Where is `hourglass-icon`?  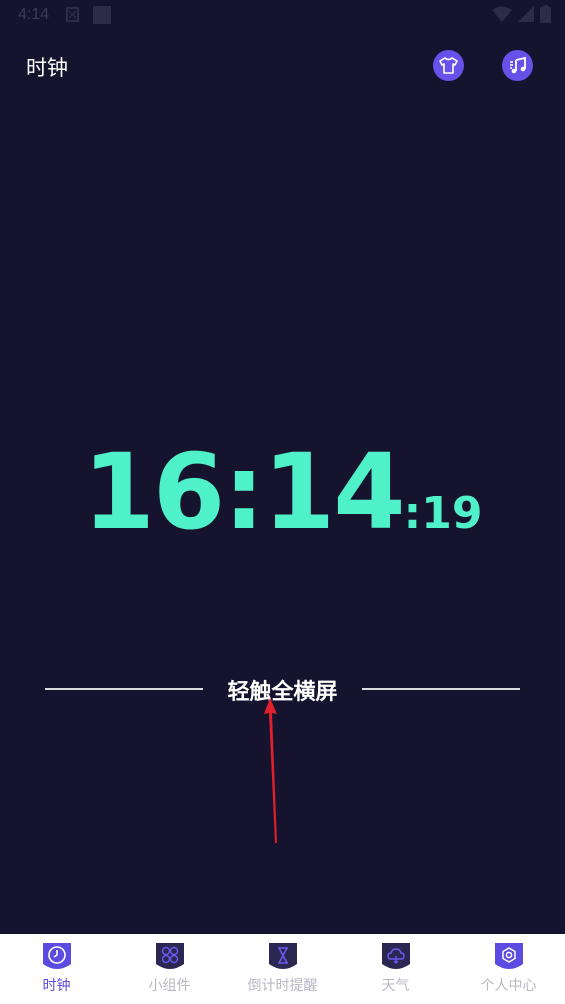
hourglass-icon is located at coordinates (282, 956).